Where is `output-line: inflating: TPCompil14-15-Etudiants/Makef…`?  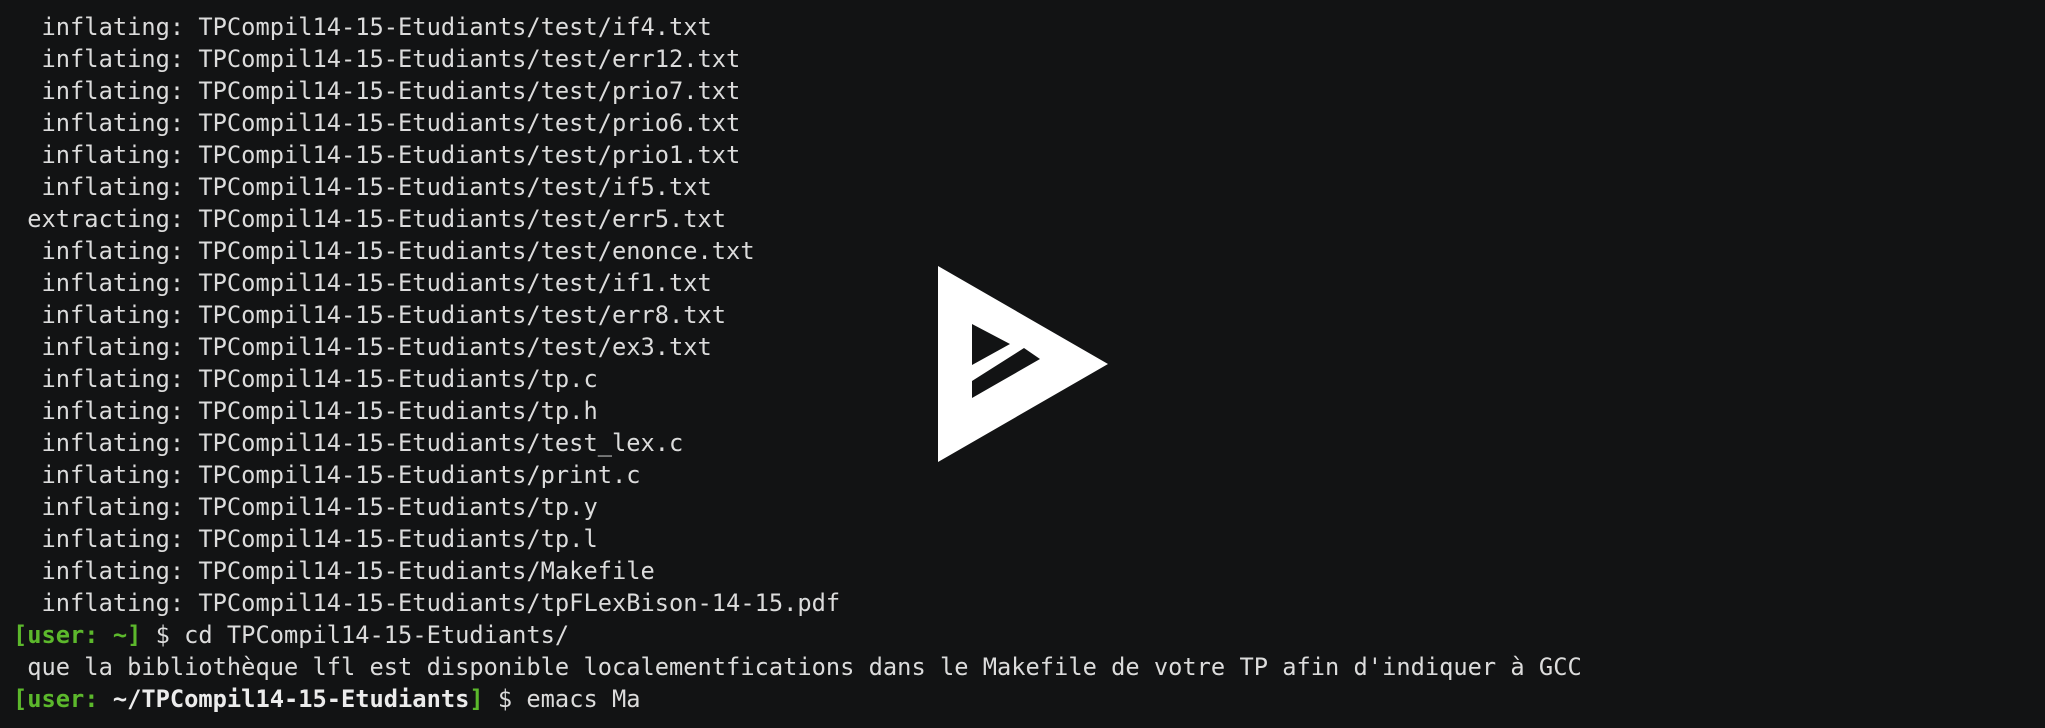 output-line: inflating: TPCompil14-15-Etudiants/Makef… is located at coordinates (334, 571).